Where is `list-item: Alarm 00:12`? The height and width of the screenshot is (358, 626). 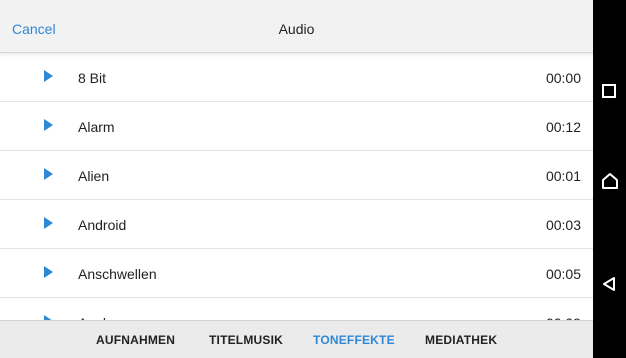
list-item: Alarm 00:12 is located at coordinates (296, 126).